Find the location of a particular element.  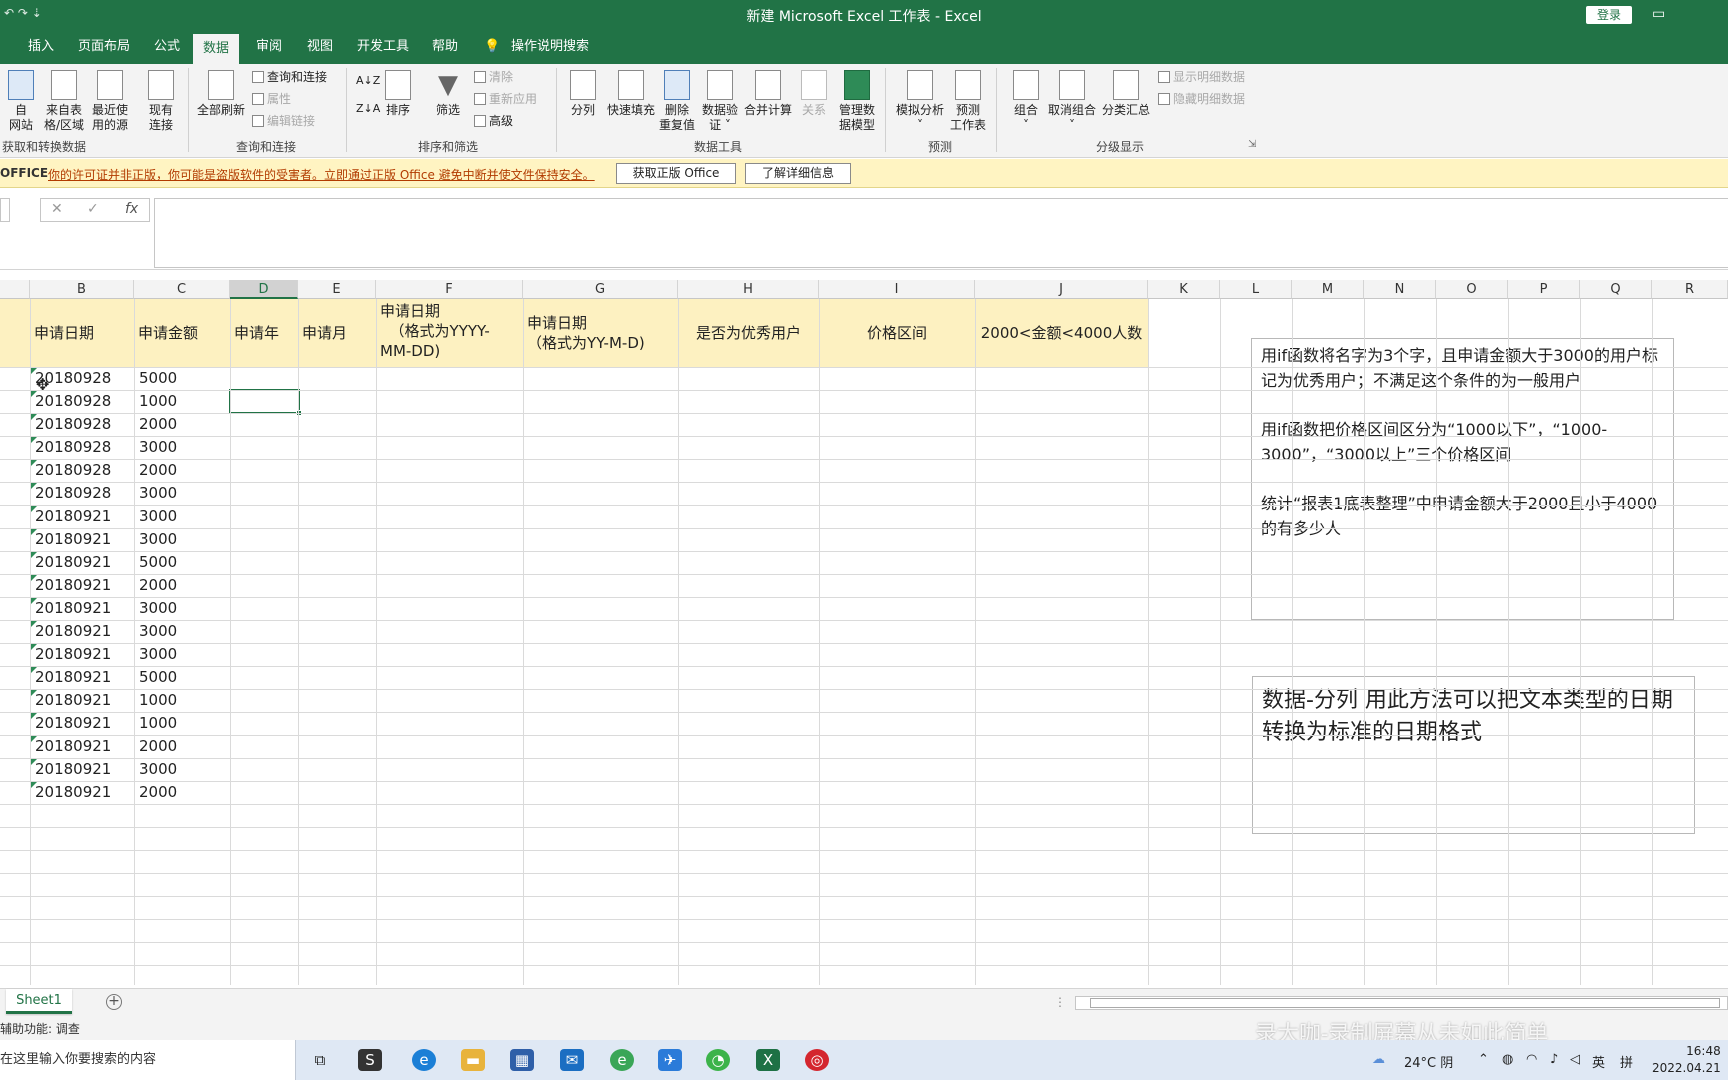

column-header-e: E is located at coordinates (337, 289).